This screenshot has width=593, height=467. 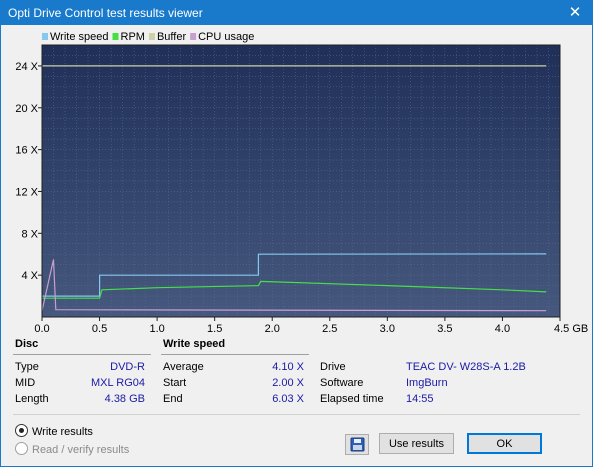 I want to click on start-label: Start, so click(x=175, y=383).